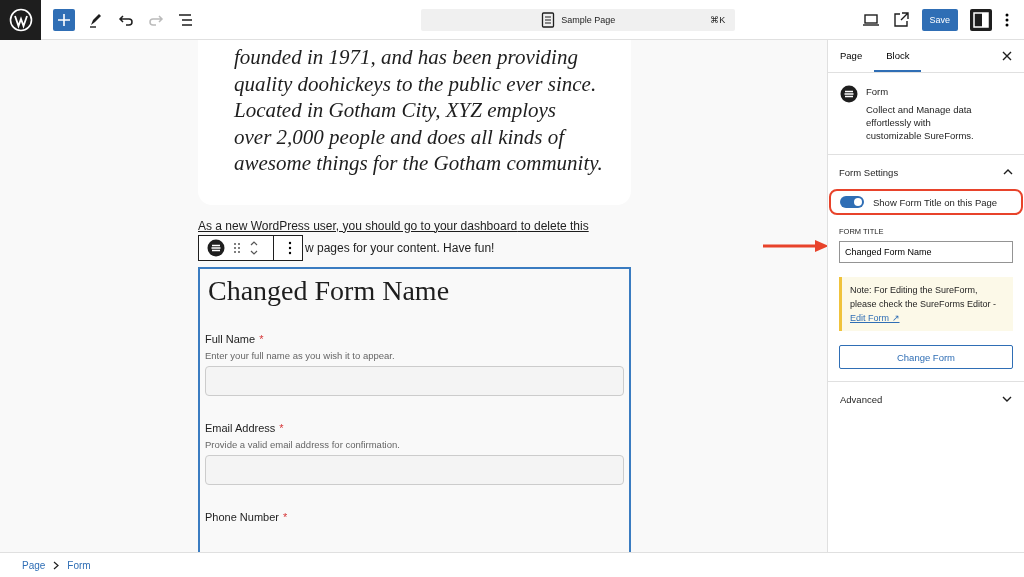 This screenshot has width=1024, height=577. Describe the element at coordinates (923, 304) in the screenshot. I see `note-text: Note: For Editing the SureForm, please check the SureForms Editor - Edit Form ↗` at that location.